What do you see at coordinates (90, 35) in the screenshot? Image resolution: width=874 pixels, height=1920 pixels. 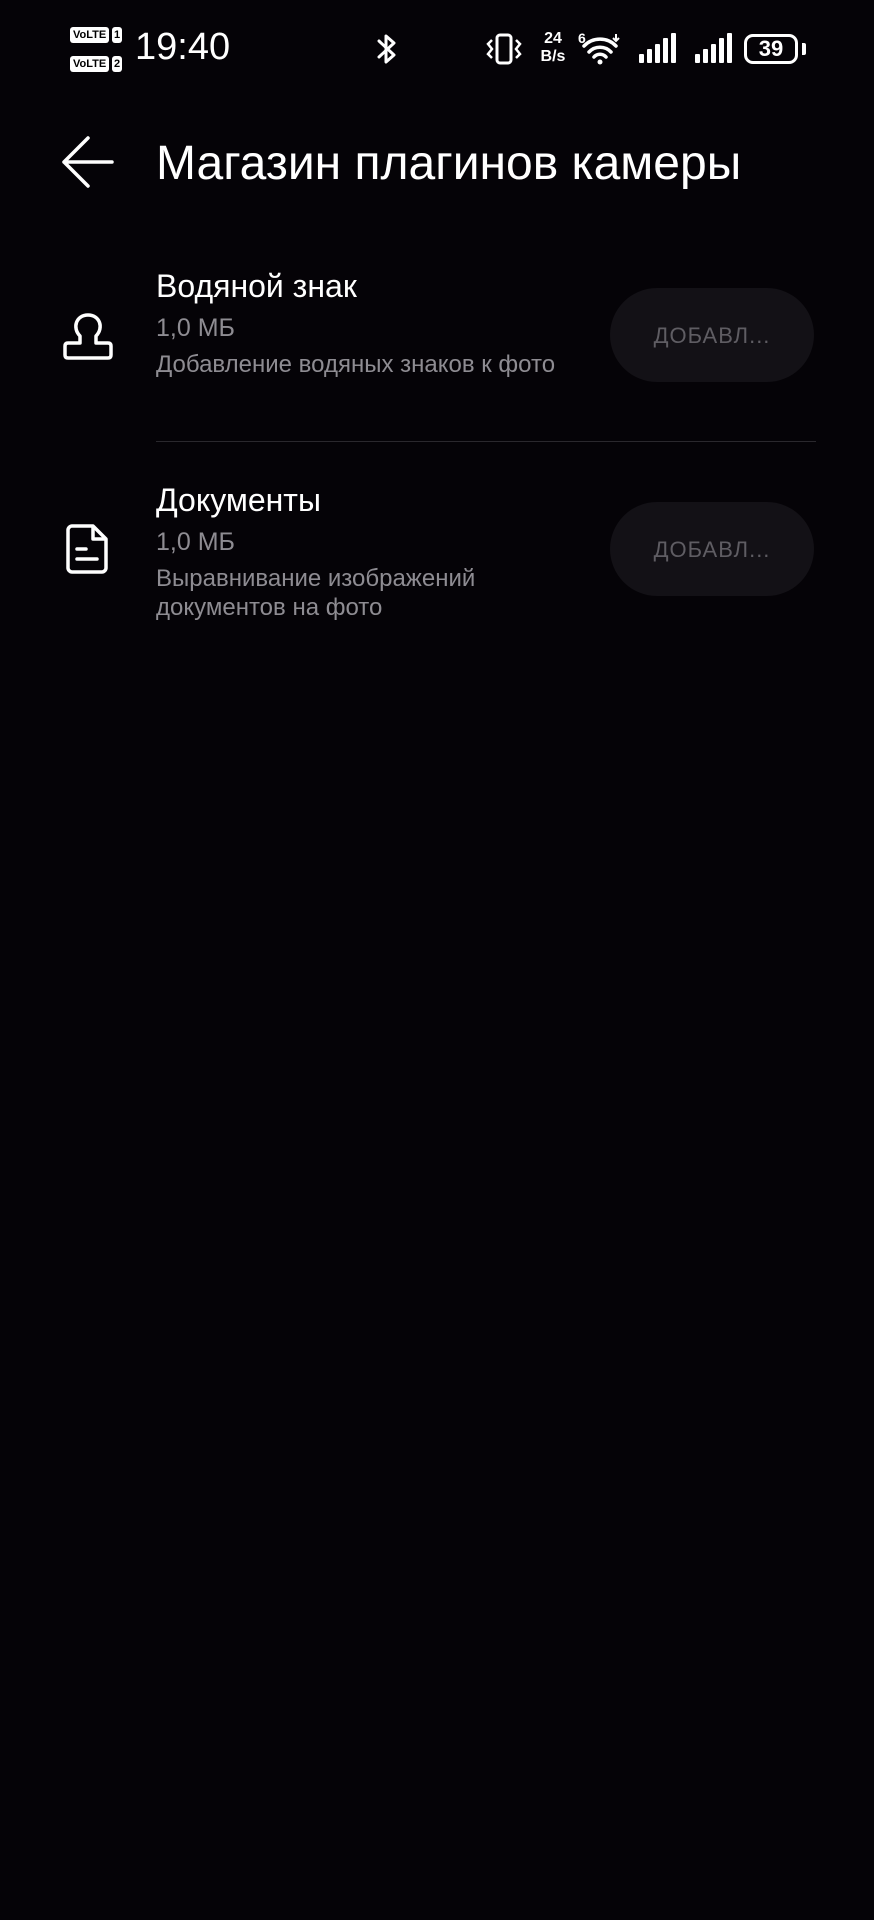 I see `sim1-volte-label: VoLTE` at bounding box center [90, 35].